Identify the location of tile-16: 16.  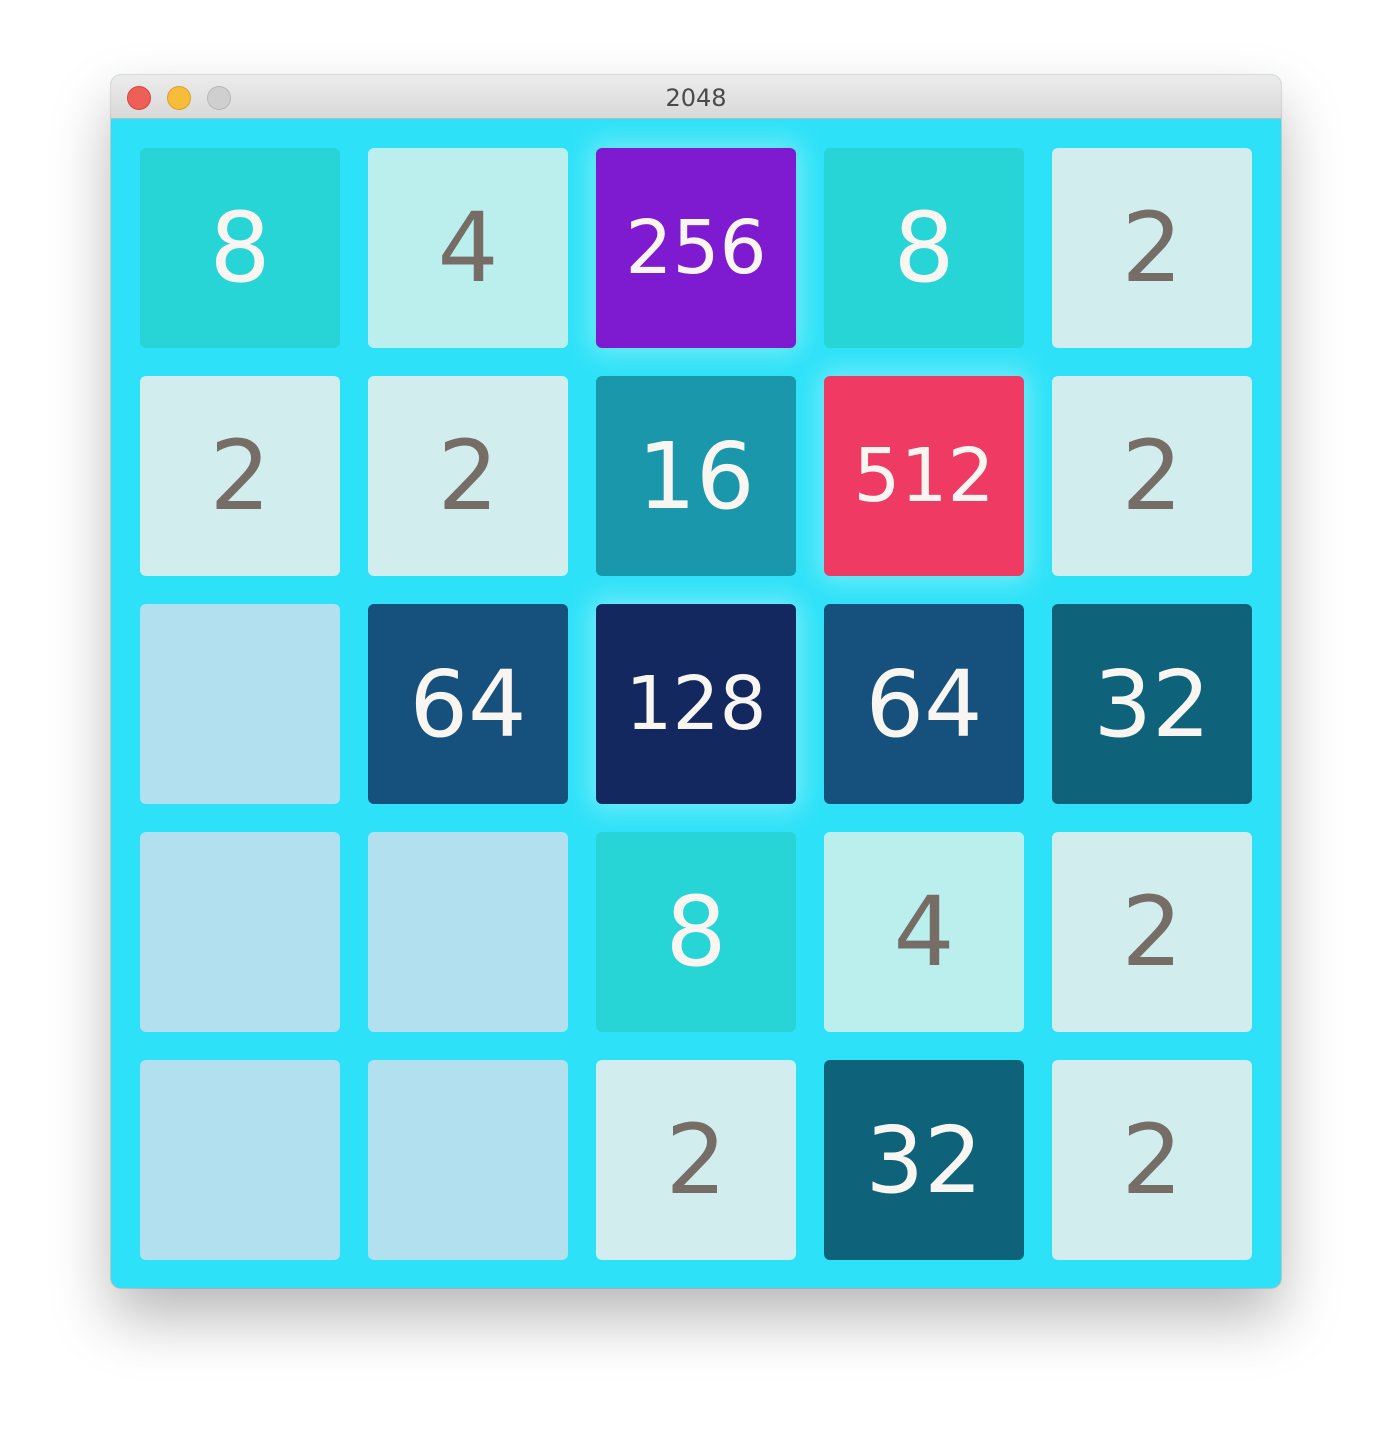
(696, 476).